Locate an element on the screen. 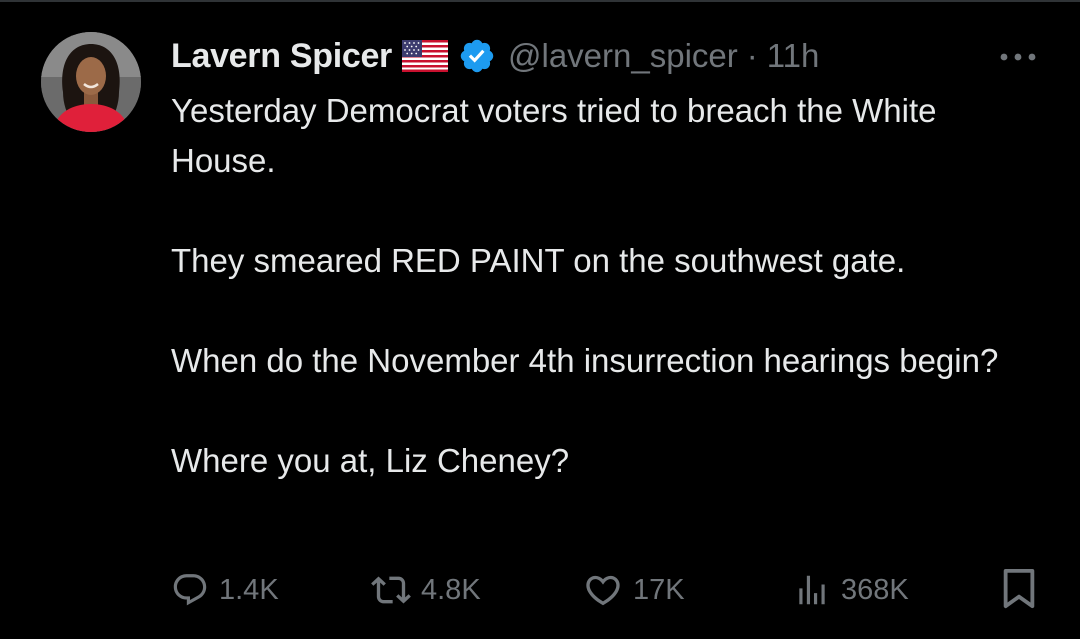 The image size is (1080, 639). author-display-name: Lavern Spicer is located at coordinates (281, 56).